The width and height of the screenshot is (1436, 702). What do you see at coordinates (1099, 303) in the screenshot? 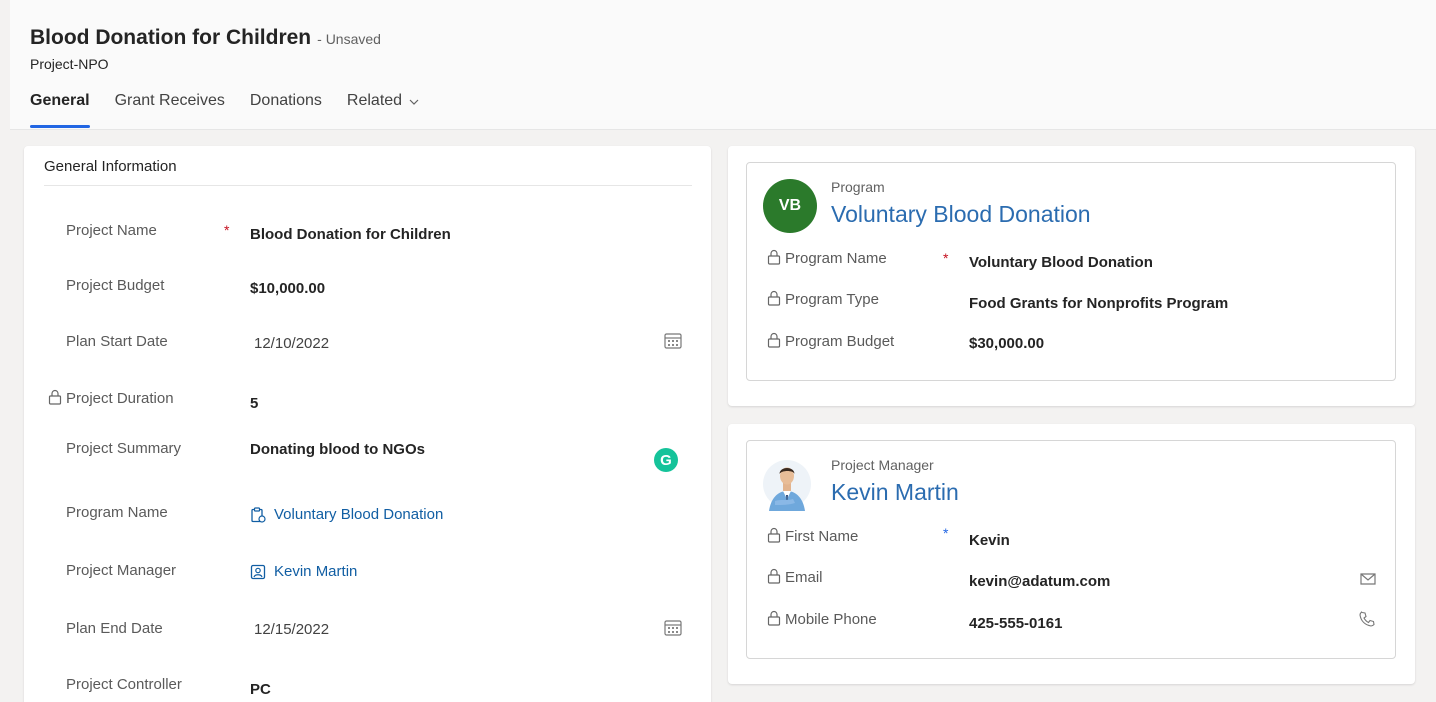
I see `program-type-value: Food Grants for Nonprofits Program` at bounding box center [1099, 303].